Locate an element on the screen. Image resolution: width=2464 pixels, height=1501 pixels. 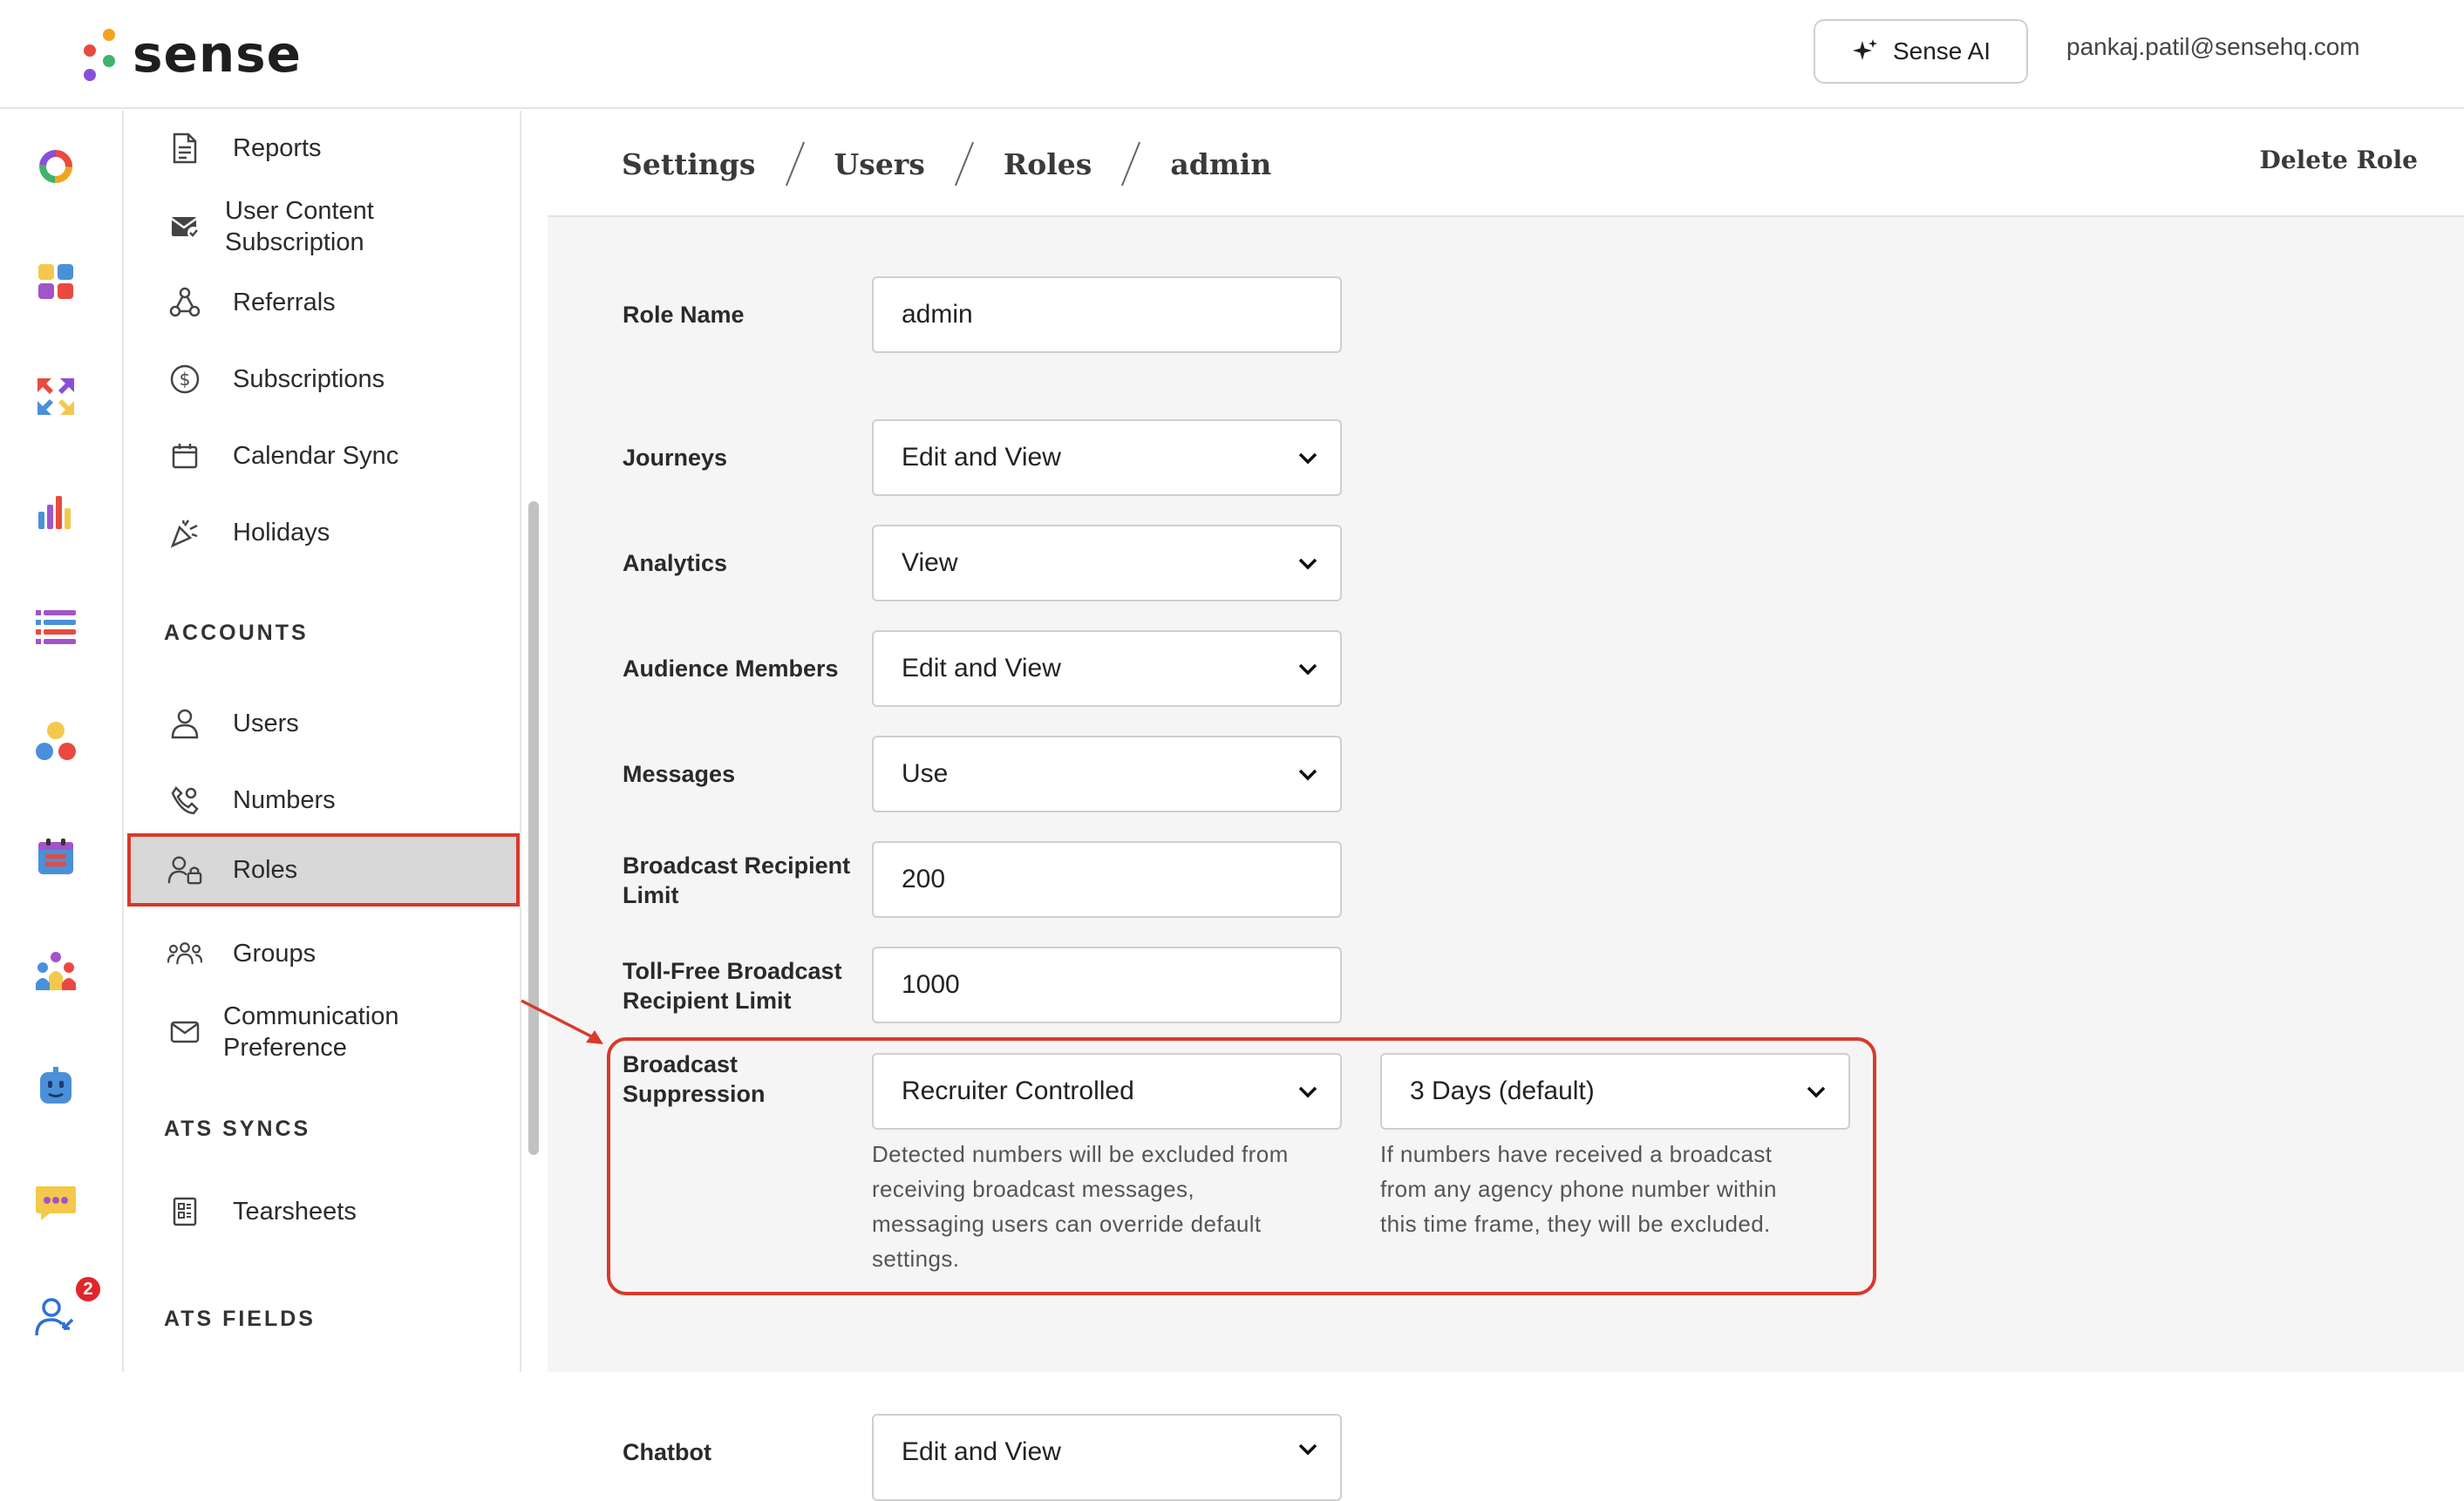
nav-item-label: Communication Preference is located at coordinates (311, 1032).